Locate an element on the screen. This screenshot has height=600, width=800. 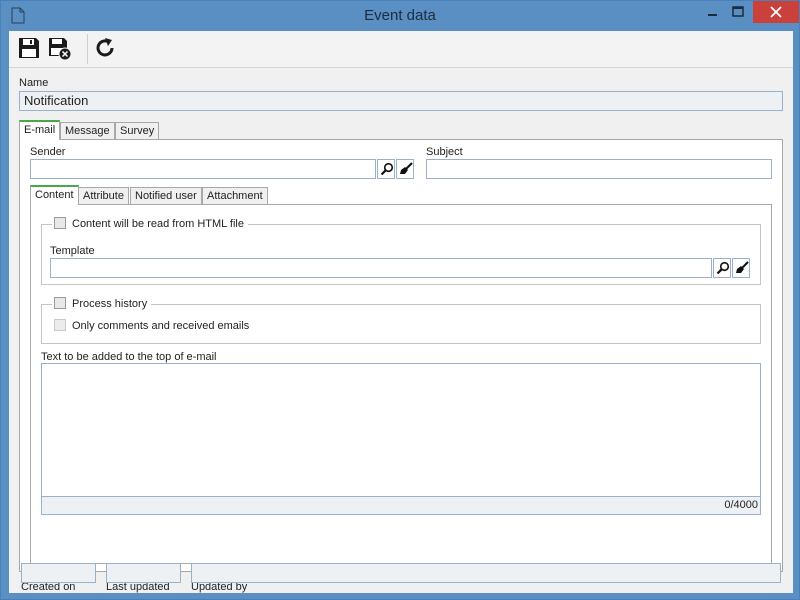
template-field is located at coordinates (381, 268).